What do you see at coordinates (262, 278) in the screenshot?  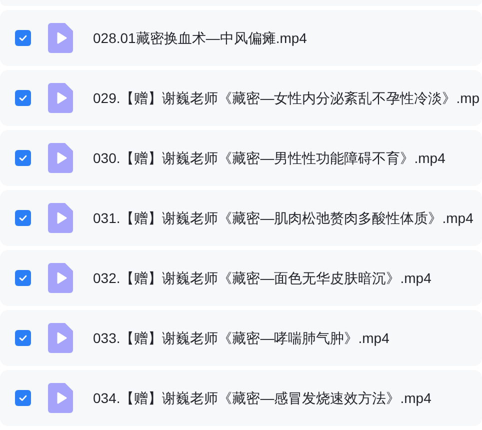 I see `file-name: 032.【赠】谢巍老师《藏密—面色无华皮肤暗沉》.mp4` at bounding box center [262, 278].